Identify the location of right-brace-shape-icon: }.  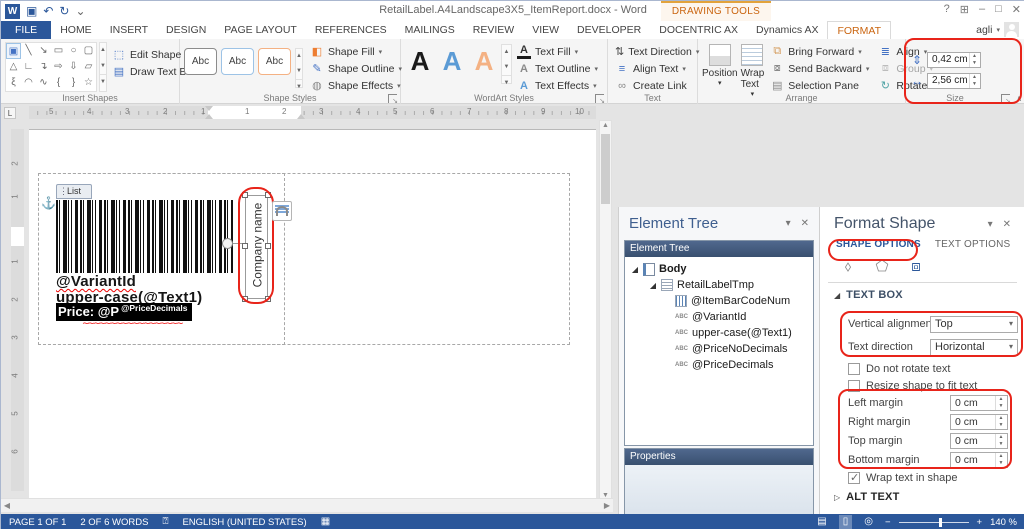
(73, 83).